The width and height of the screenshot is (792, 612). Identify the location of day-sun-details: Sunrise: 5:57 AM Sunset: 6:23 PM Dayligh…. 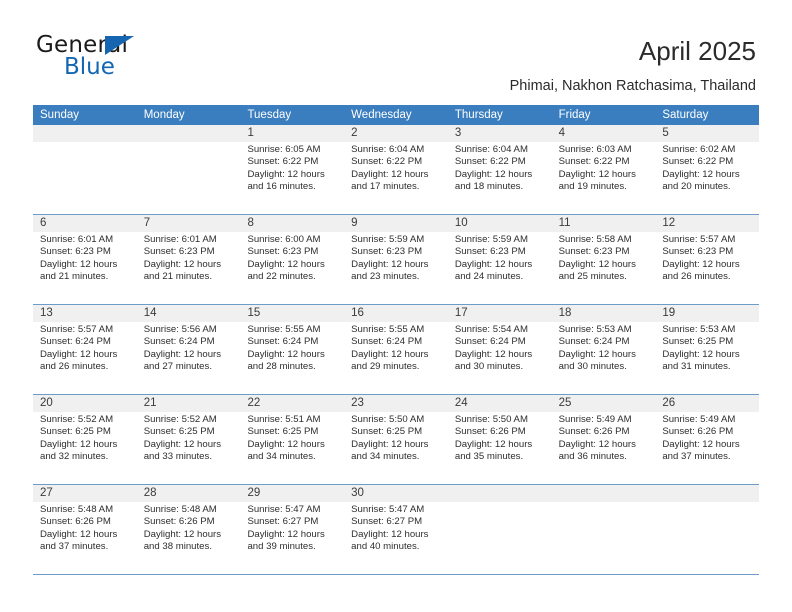
(701, 258).